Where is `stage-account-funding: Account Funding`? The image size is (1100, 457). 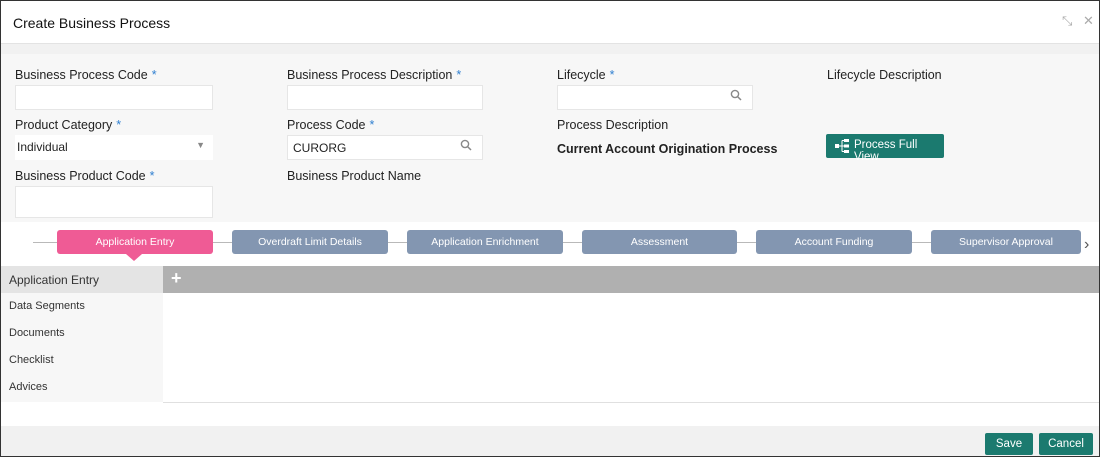
stage-account-funding: Account Funding is located at coordinates (834, 242).